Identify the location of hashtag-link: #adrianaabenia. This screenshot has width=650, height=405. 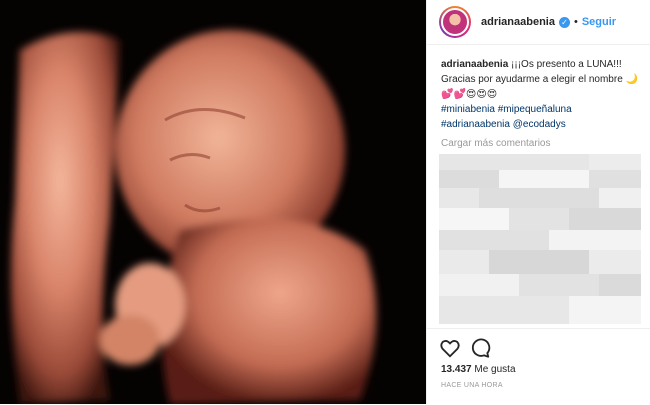
(475, 124).